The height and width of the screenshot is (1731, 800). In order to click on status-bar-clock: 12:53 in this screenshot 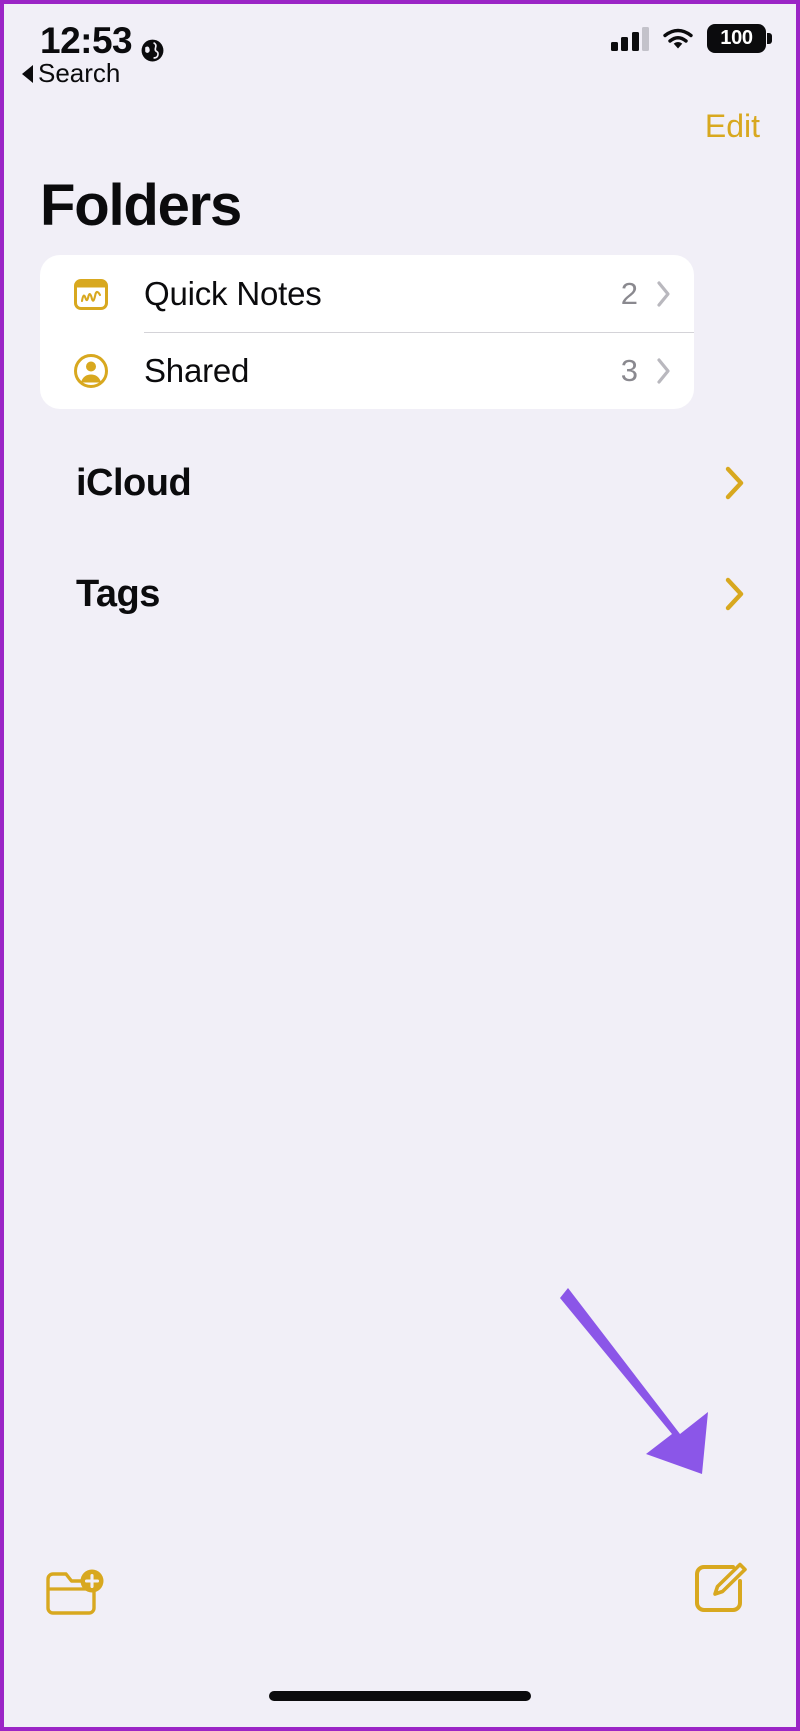, I will do `click(86, 40)`.